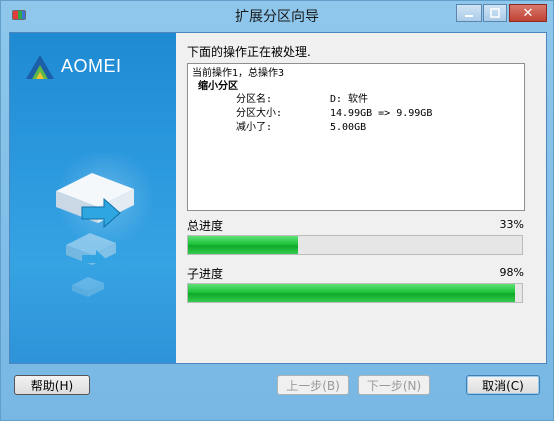 The image size is (554, 421). What do you see at coordinates (259, 113) in the screenshot?
I see `log-key: 分区大小:` at bounding box center [259, 113].